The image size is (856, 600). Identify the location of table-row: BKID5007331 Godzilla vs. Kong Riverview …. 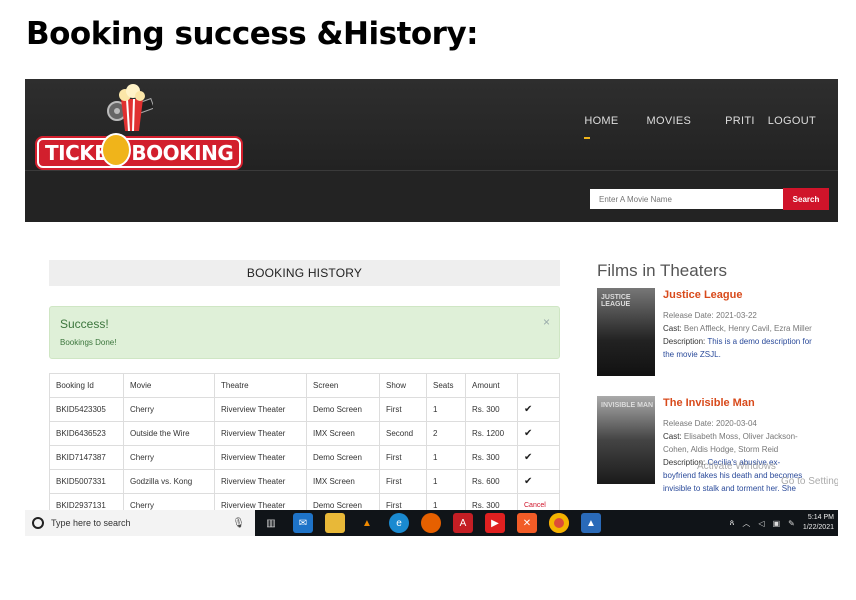
(304, 481).